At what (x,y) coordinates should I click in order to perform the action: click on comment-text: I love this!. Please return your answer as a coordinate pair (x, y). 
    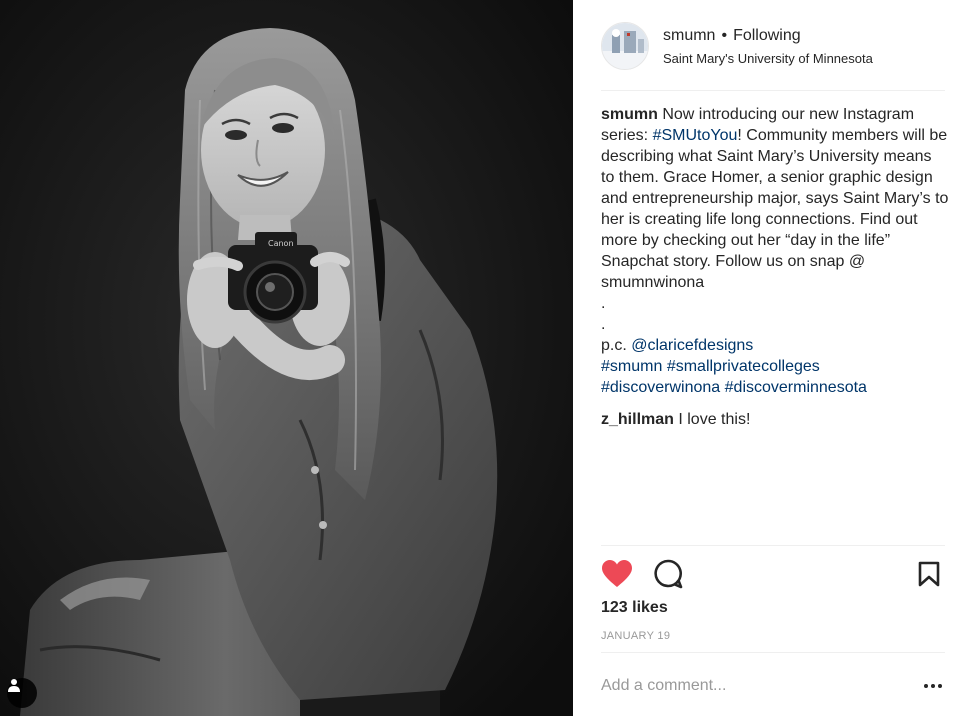
    Looking at the image, I should click on (712, 419).